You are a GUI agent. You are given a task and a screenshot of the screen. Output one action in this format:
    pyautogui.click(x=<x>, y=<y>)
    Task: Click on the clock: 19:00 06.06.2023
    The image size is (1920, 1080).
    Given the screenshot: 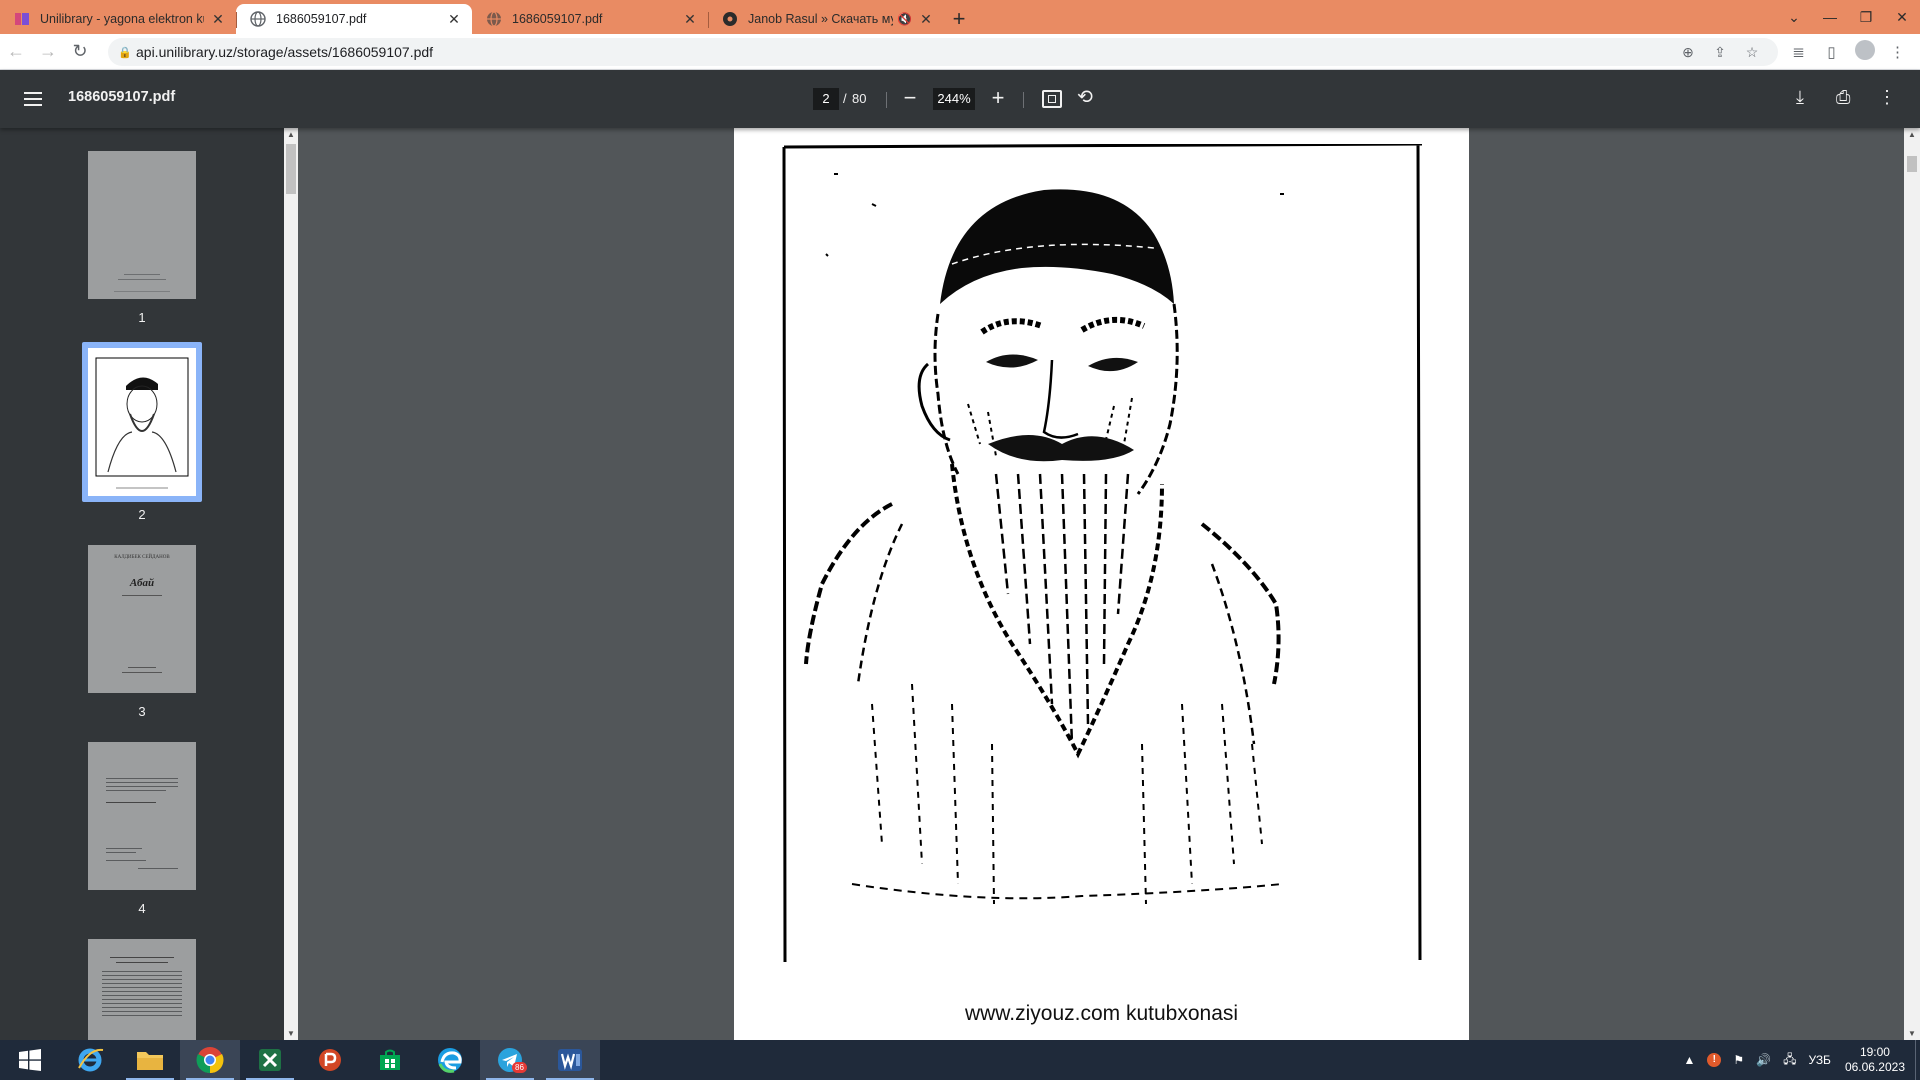 What is the action you would take?
    pyautogui.click(x=1875, y=1060)
    